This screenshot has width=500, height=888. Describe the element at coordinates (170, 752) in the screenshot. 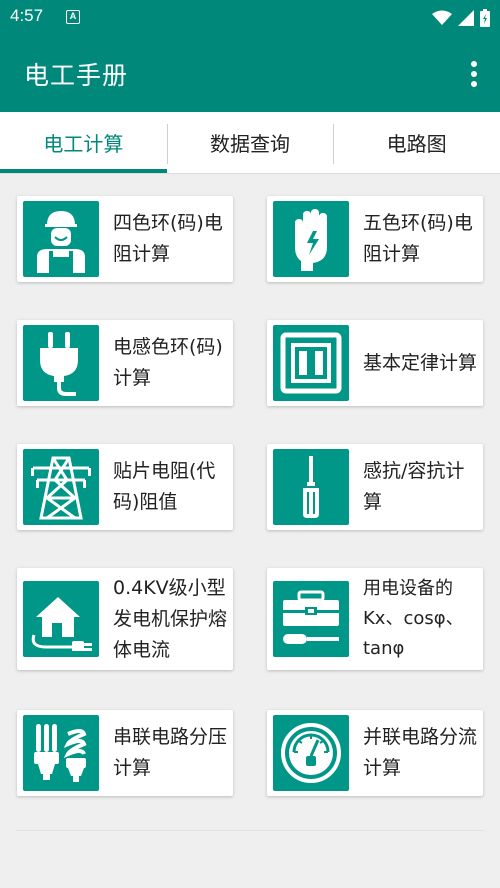

I see `card-label: 串联电路分压计算` at that location.